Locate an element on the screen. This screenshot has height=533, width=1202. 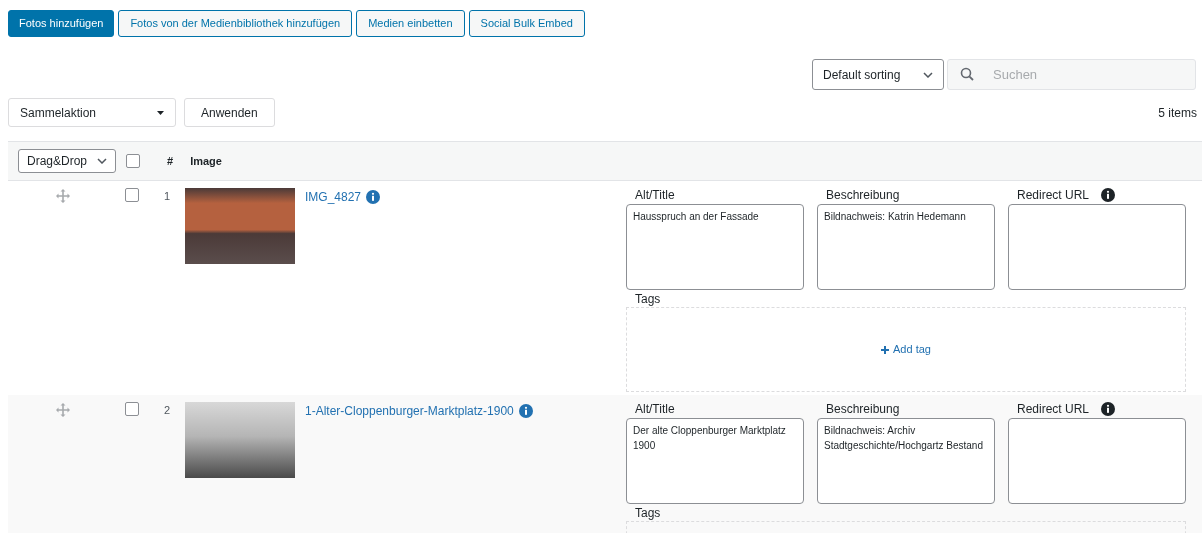
column-header: # is located at coordinates (170, 161).